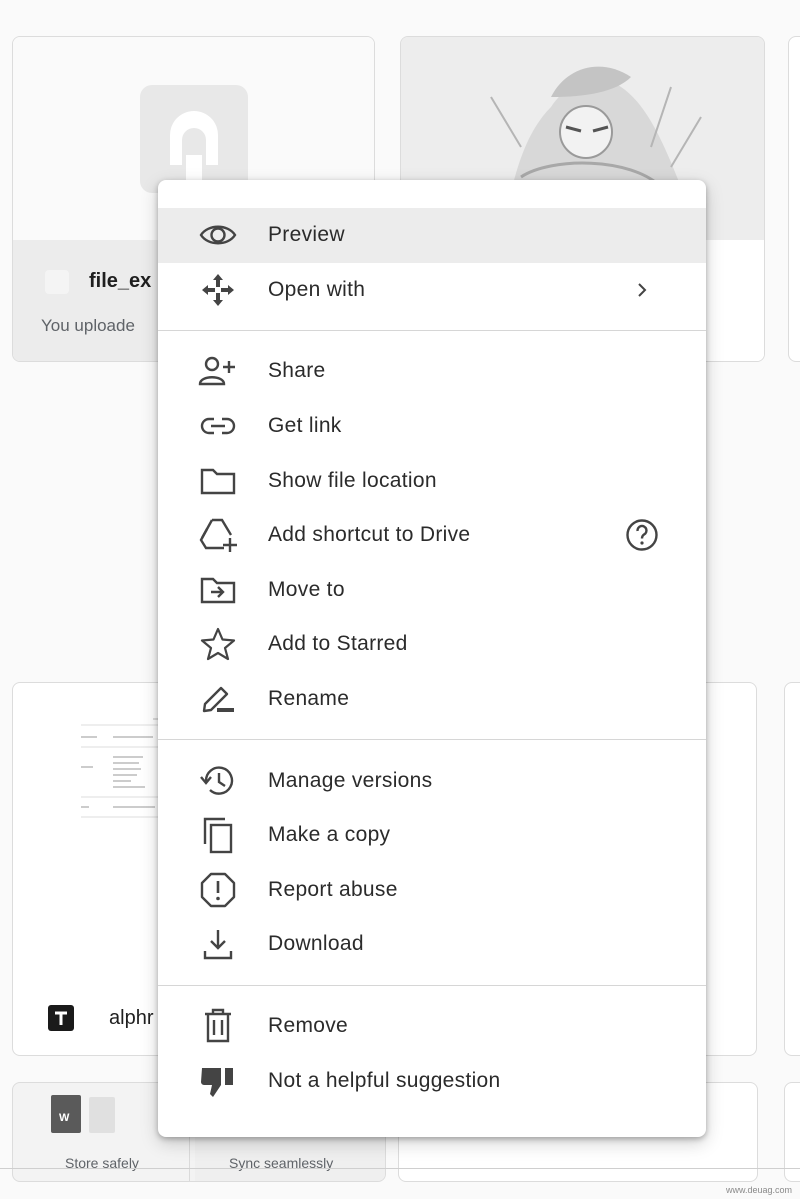 The width and height of the screenshot is (800, 1199). What do you see at coordinates (432, 426) in the screenshot?
I see `menu-item-get-link: Get link` at bounding box center [432, 426].